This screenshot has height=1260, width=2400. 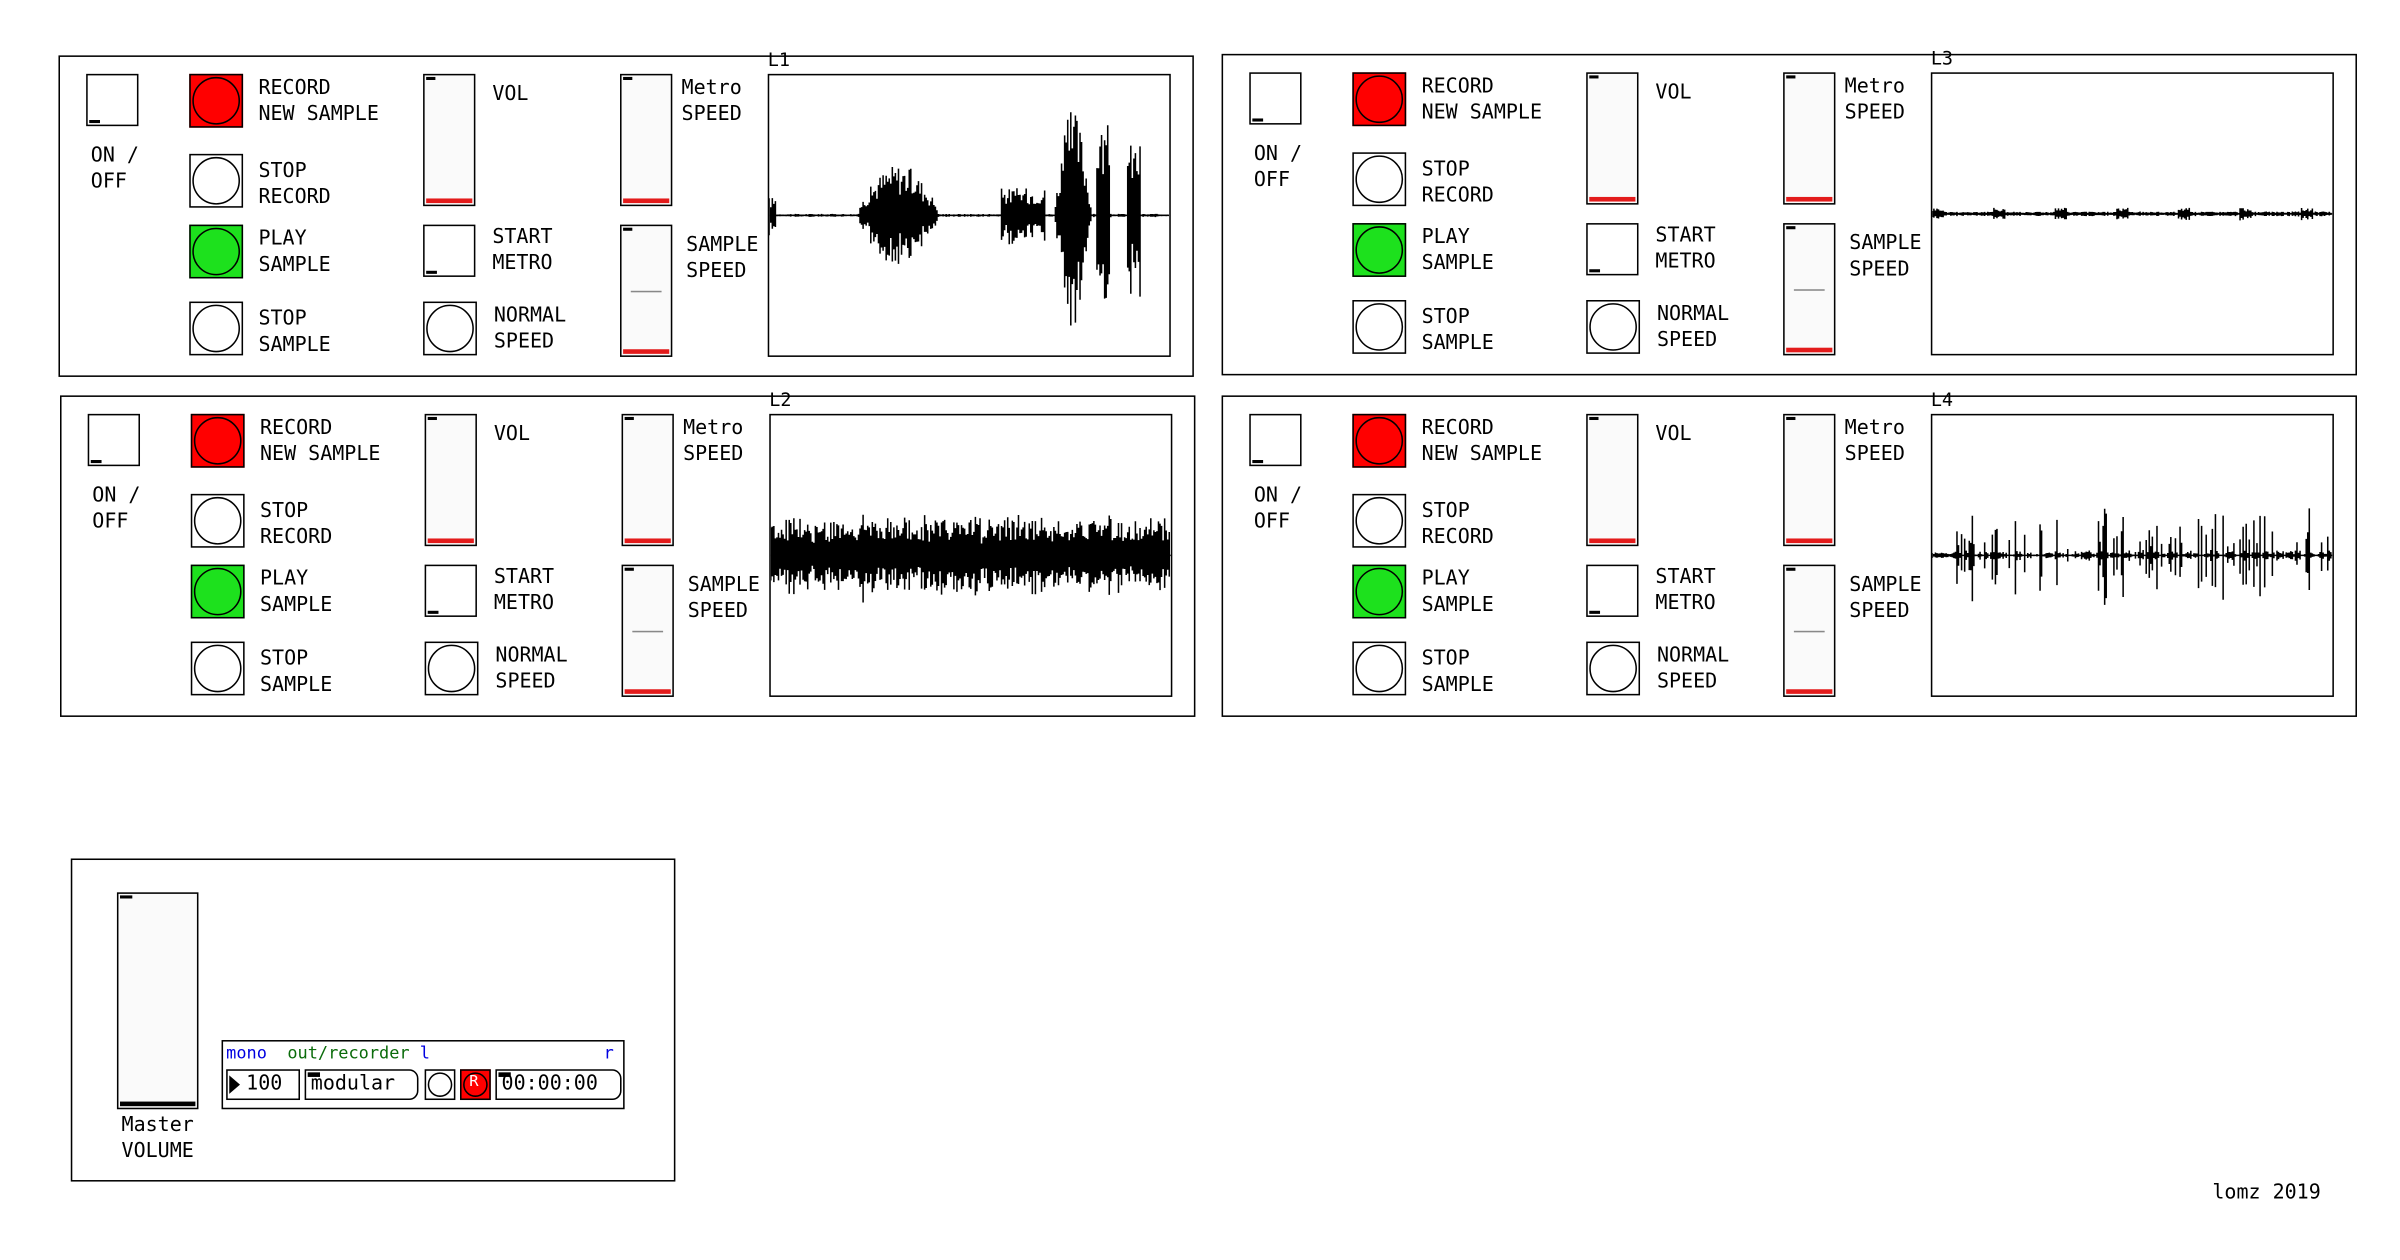 I want to click on recorder-bang-button, so click(x=440, y=1085).